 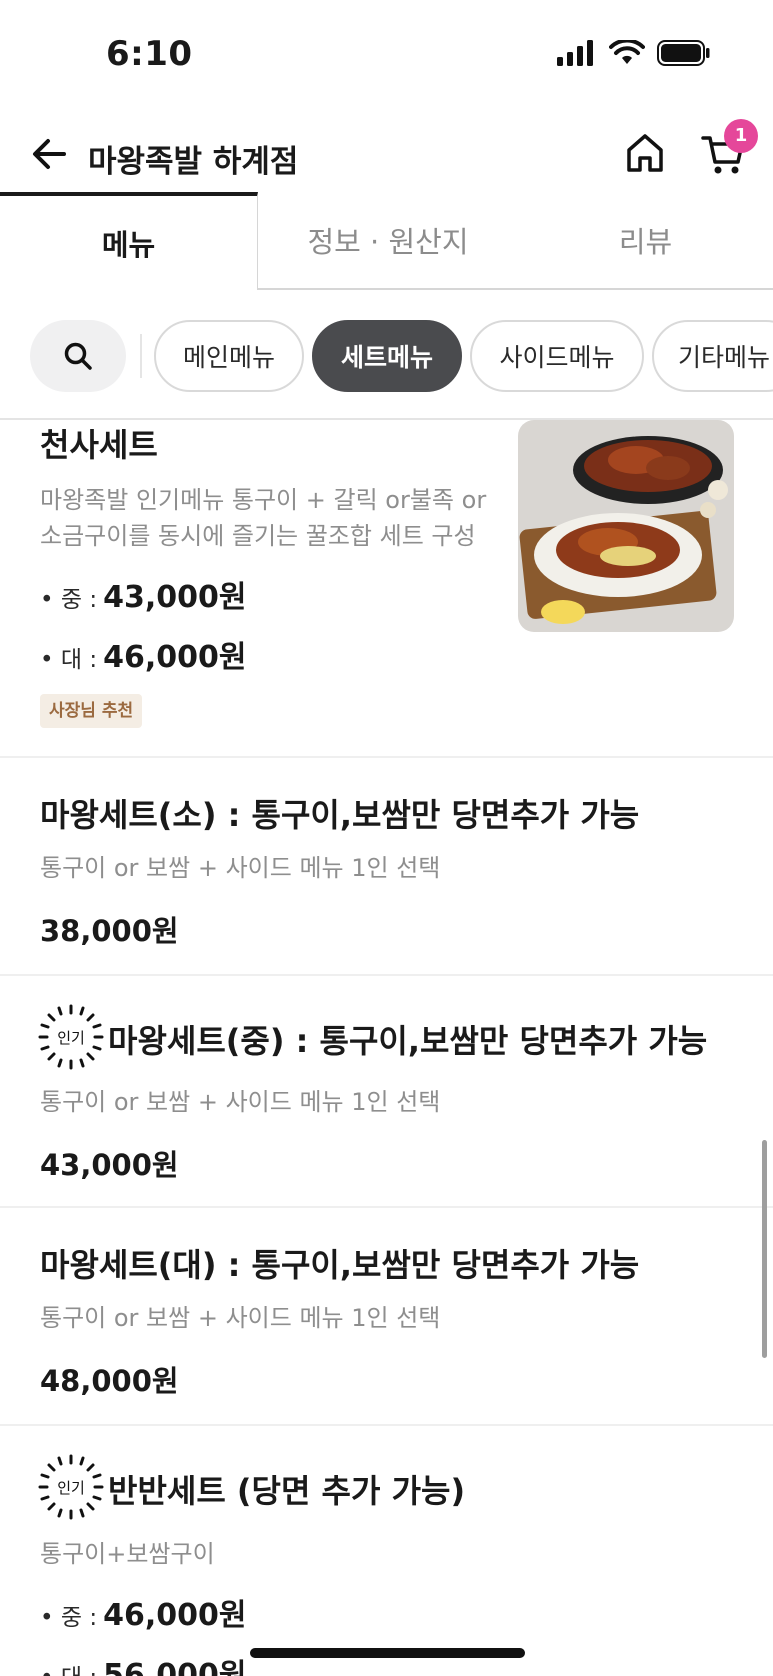 I want to click on wifi-icon, so click(x=627, y=52).